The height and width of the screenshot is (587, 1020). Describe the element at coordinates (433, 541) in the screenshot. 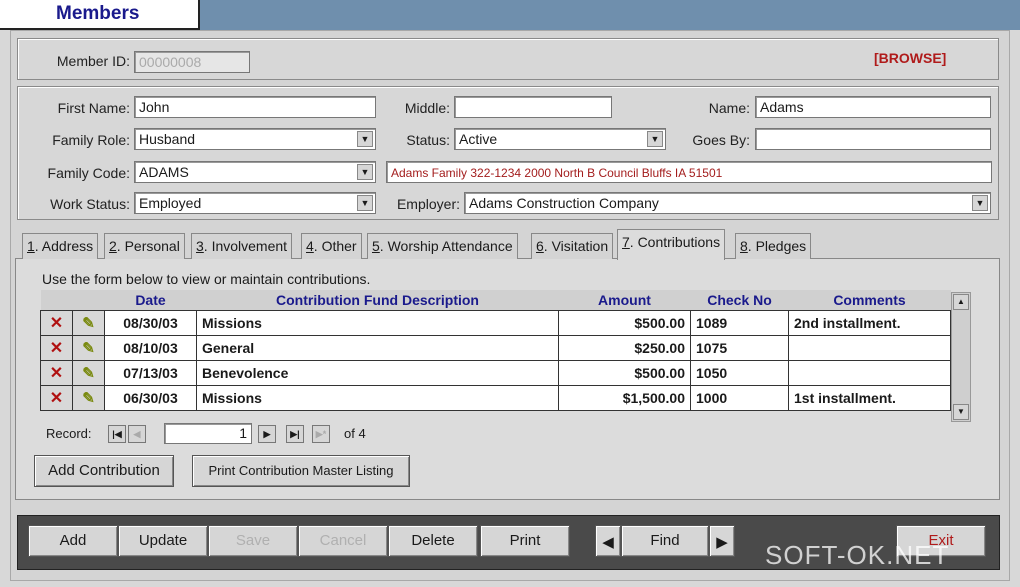

I see `delete-button: Delete` at that location.